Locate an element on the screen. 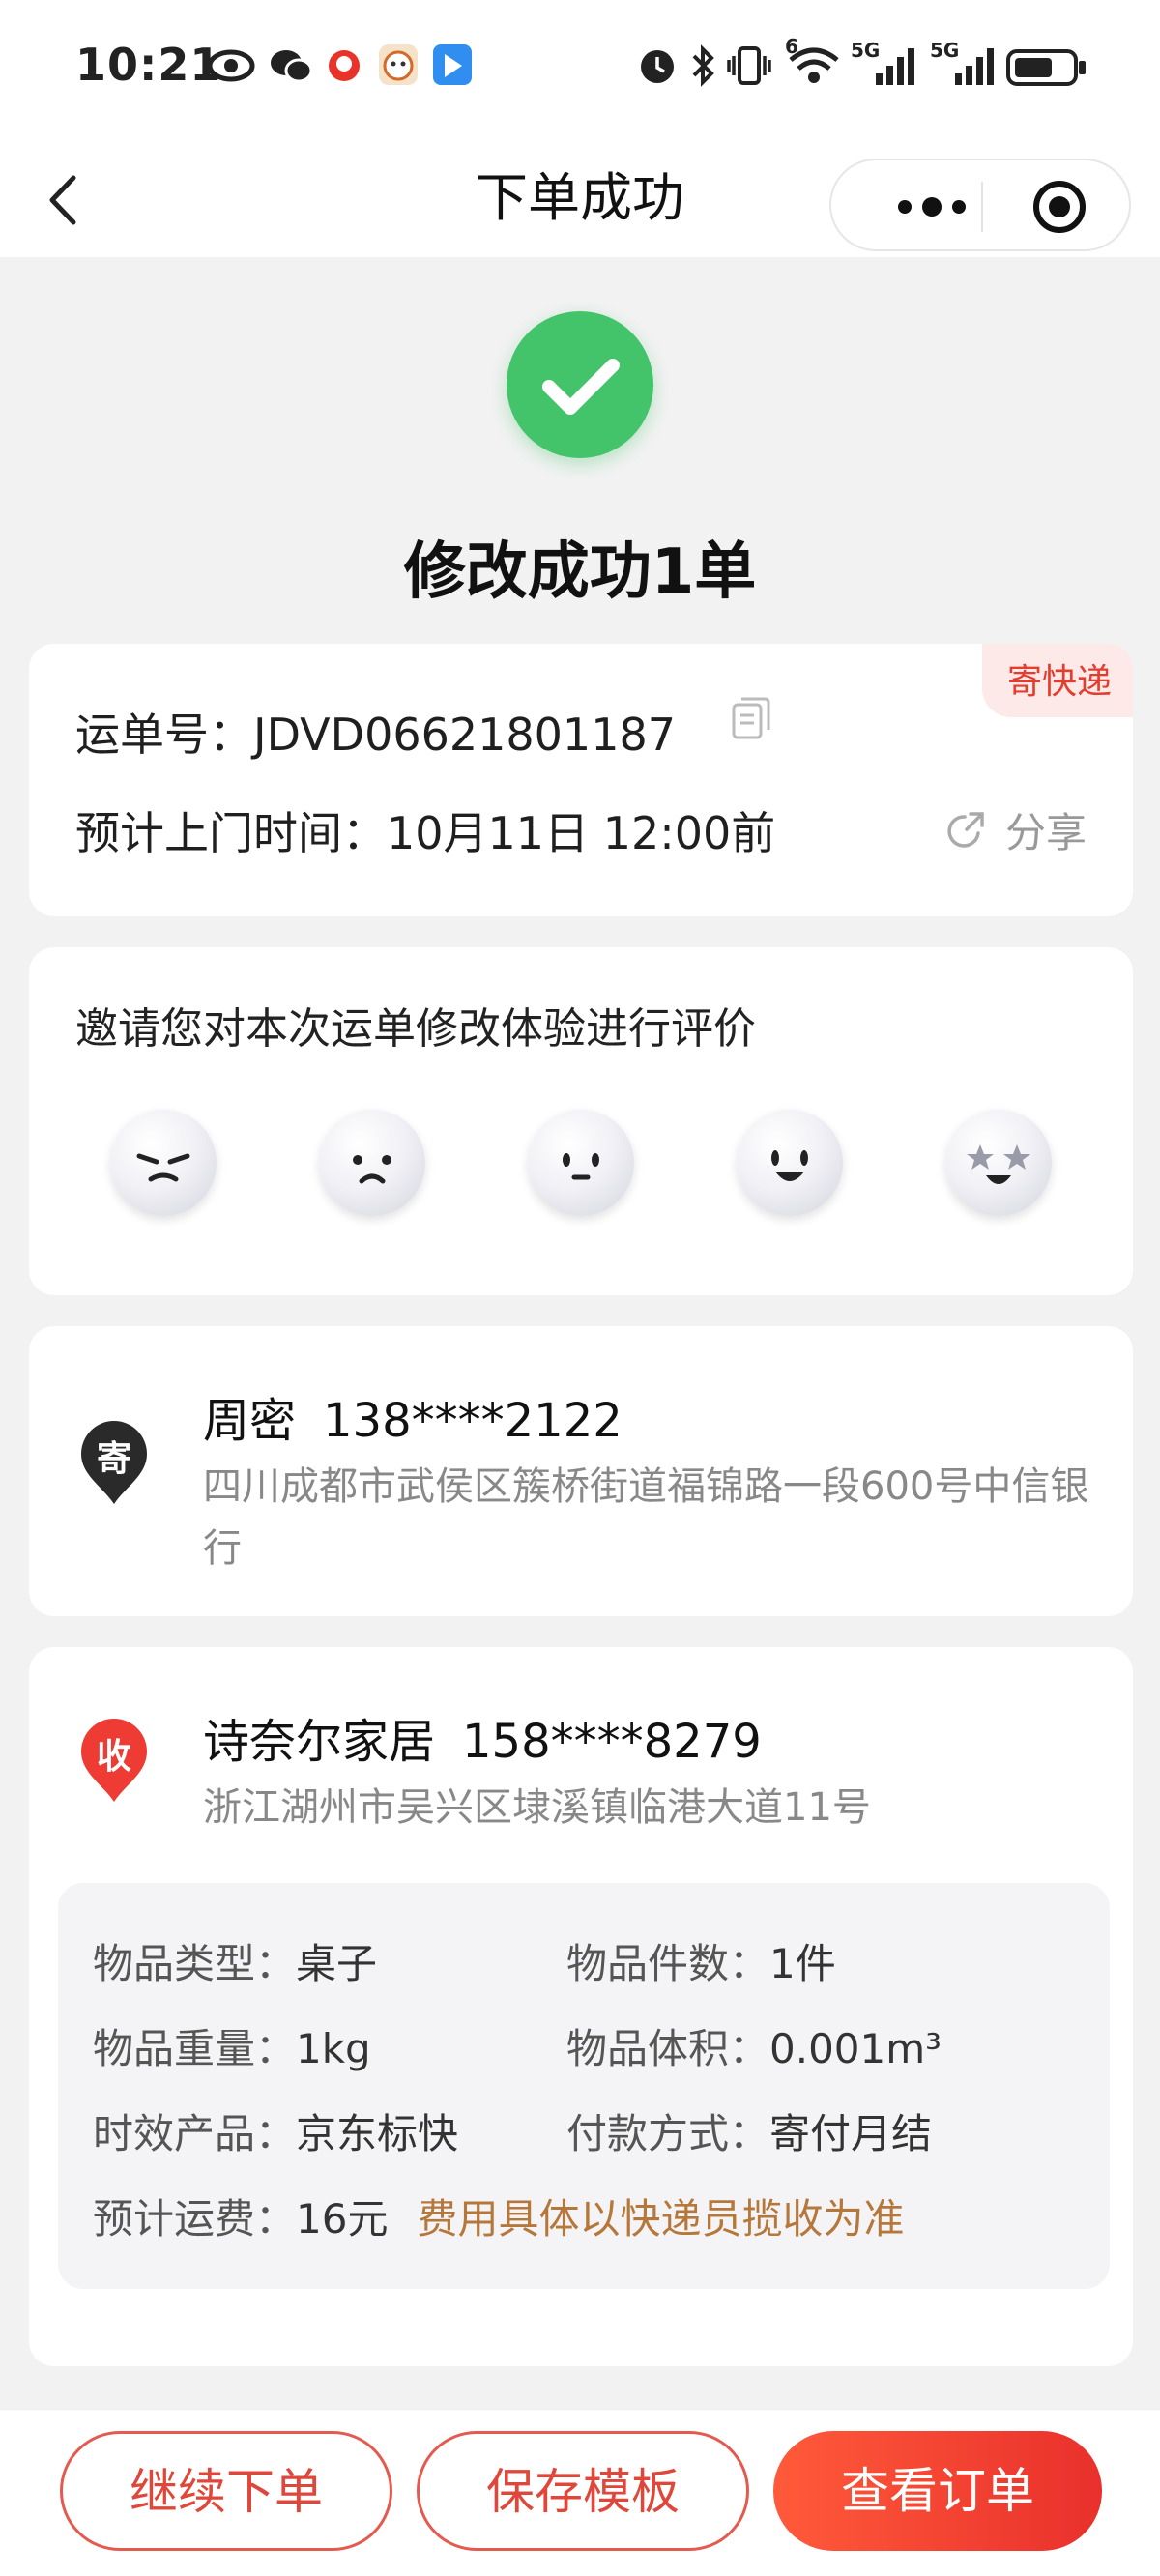 The image size is (1160, 2576). capsule-divider is located at coordinates (982, 207).